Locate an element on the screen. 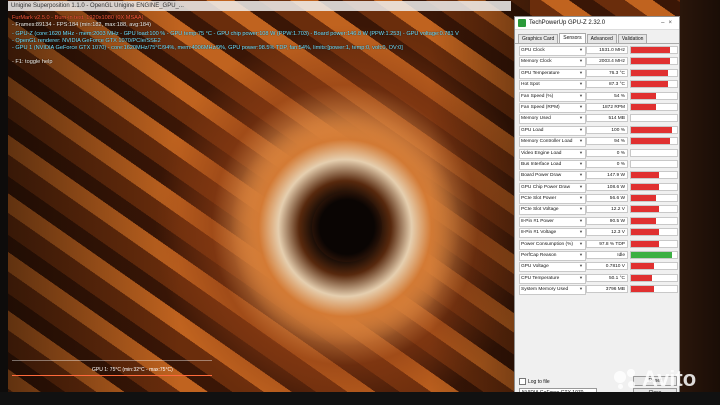 The image size is (720, 405). sensor-name: Video Engine Load is located at coordinates (552, 153).